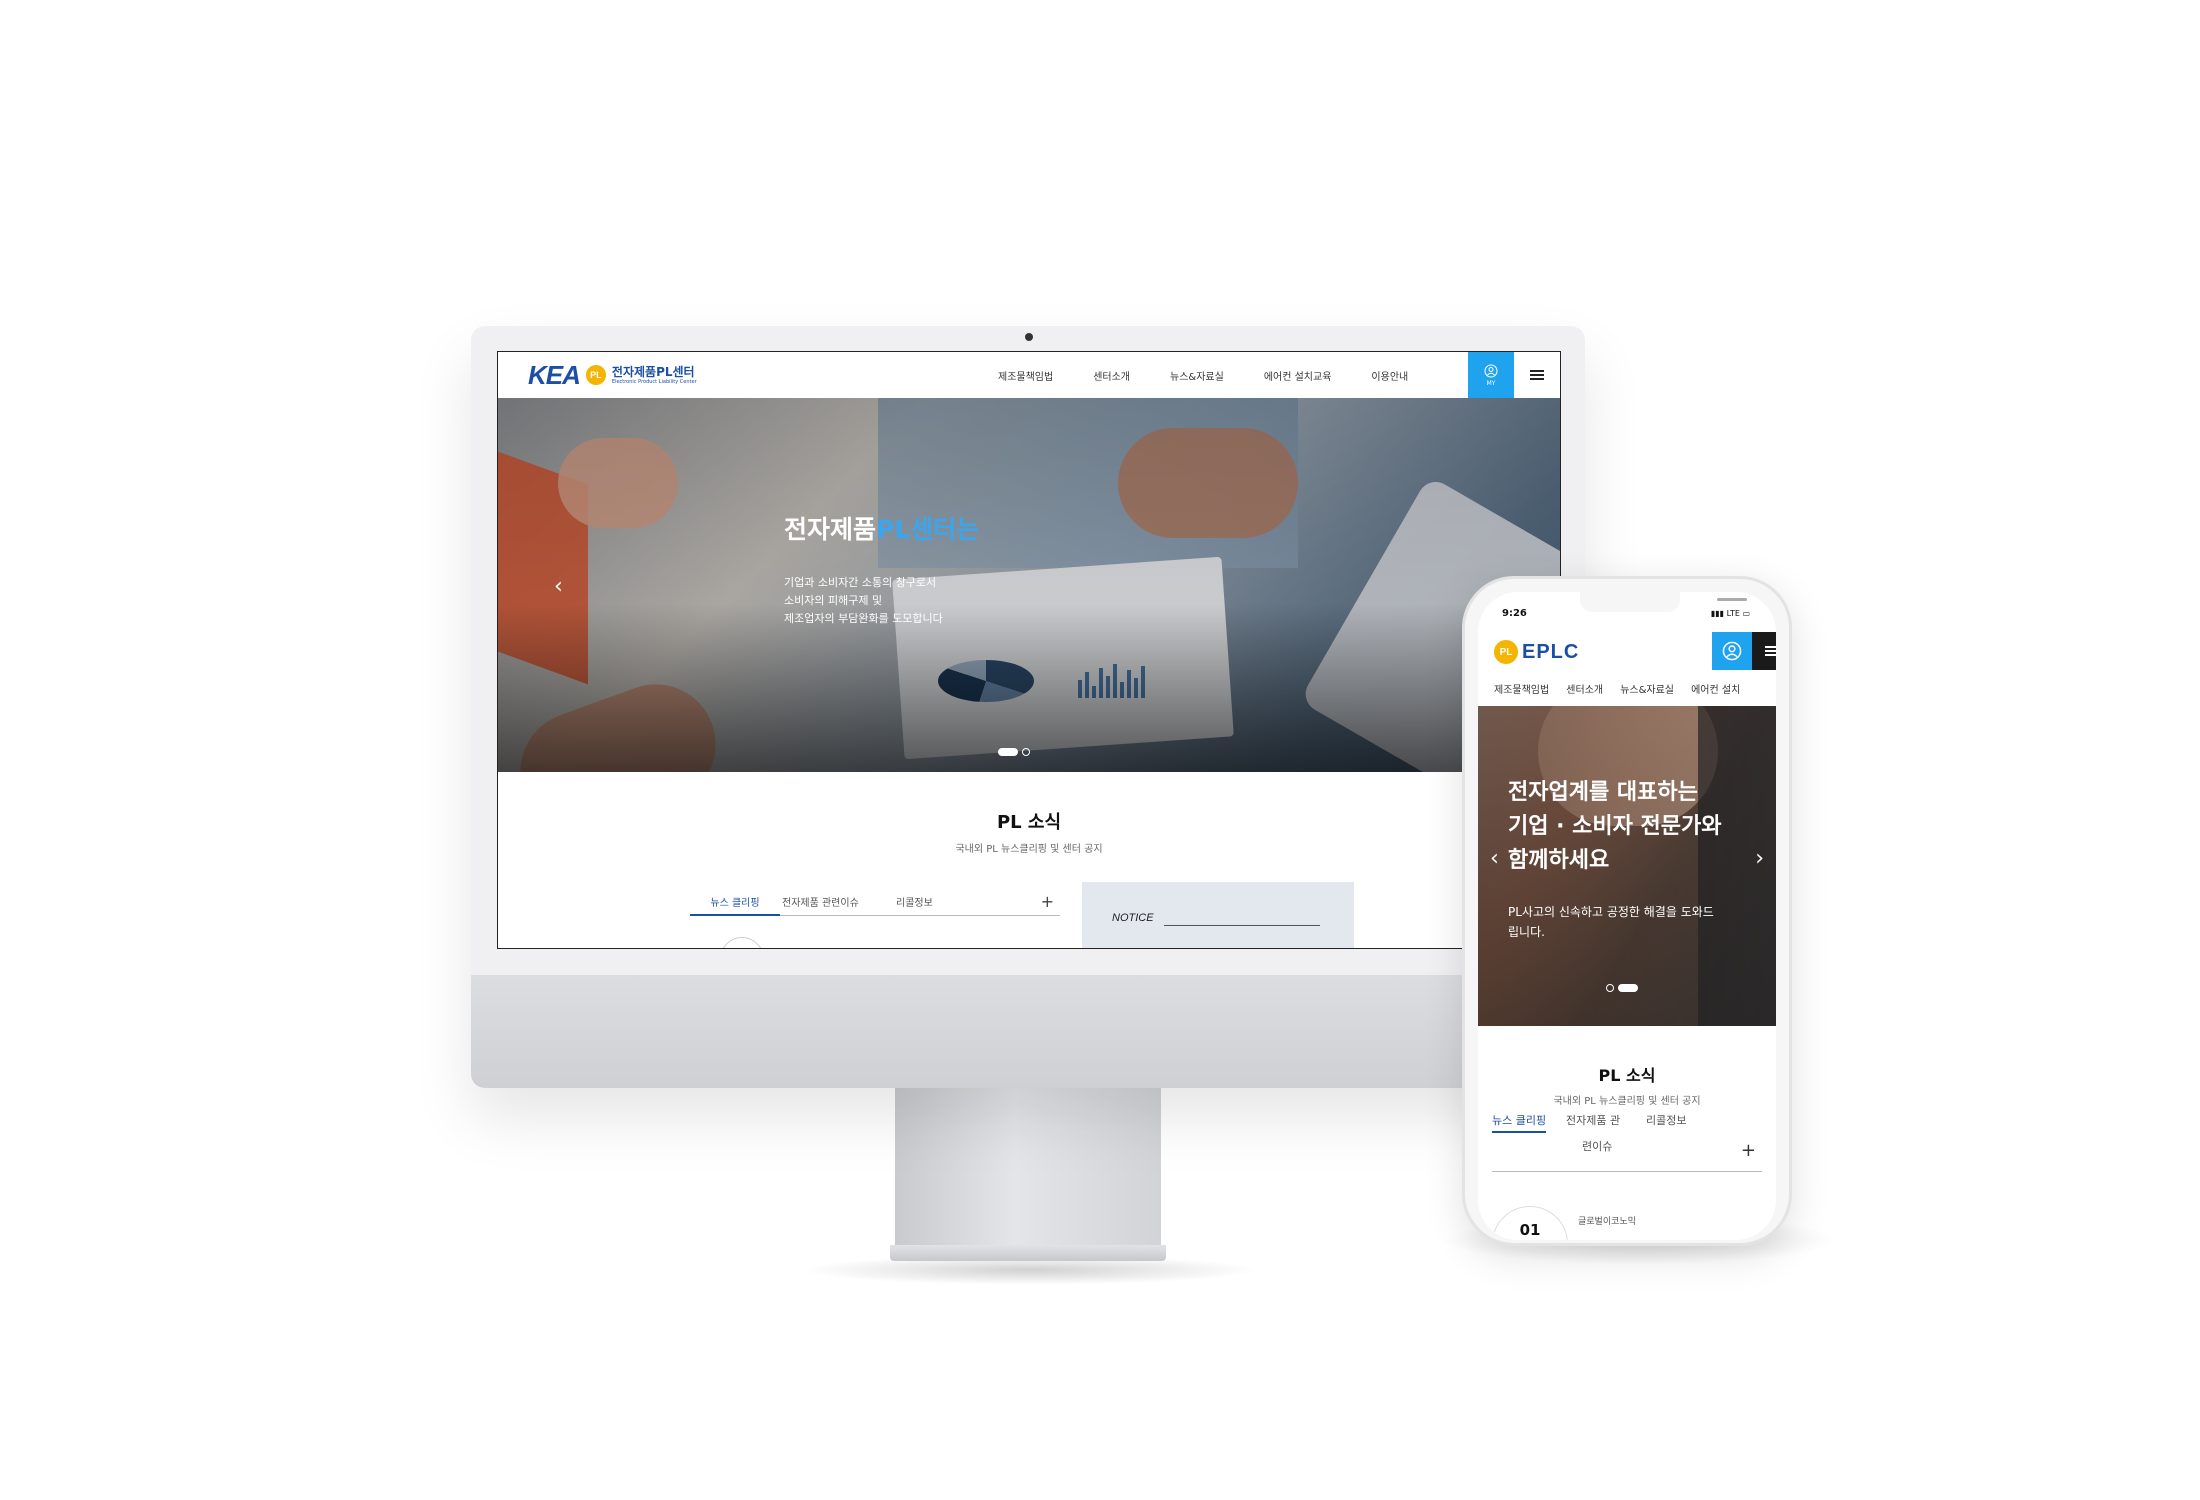  What do you see at coordinates (914, 905) in the screenshot?
I see `tab-recall: 리콜정보` at bounding box center [914, 905].